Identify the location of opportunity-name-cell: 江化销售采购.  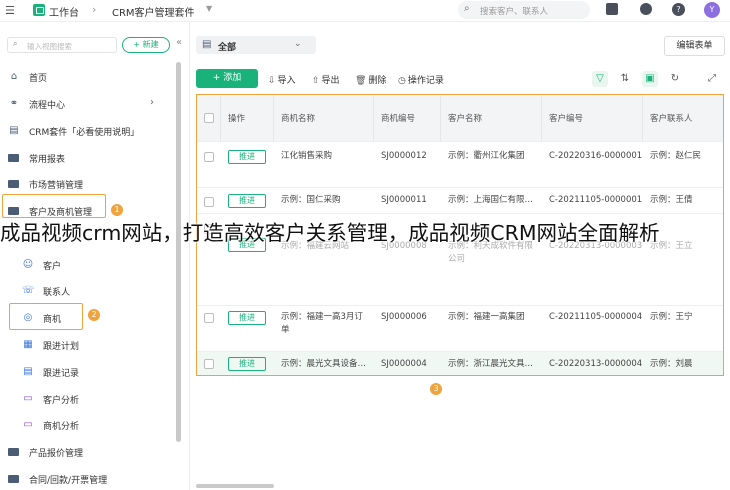
(325, 156).